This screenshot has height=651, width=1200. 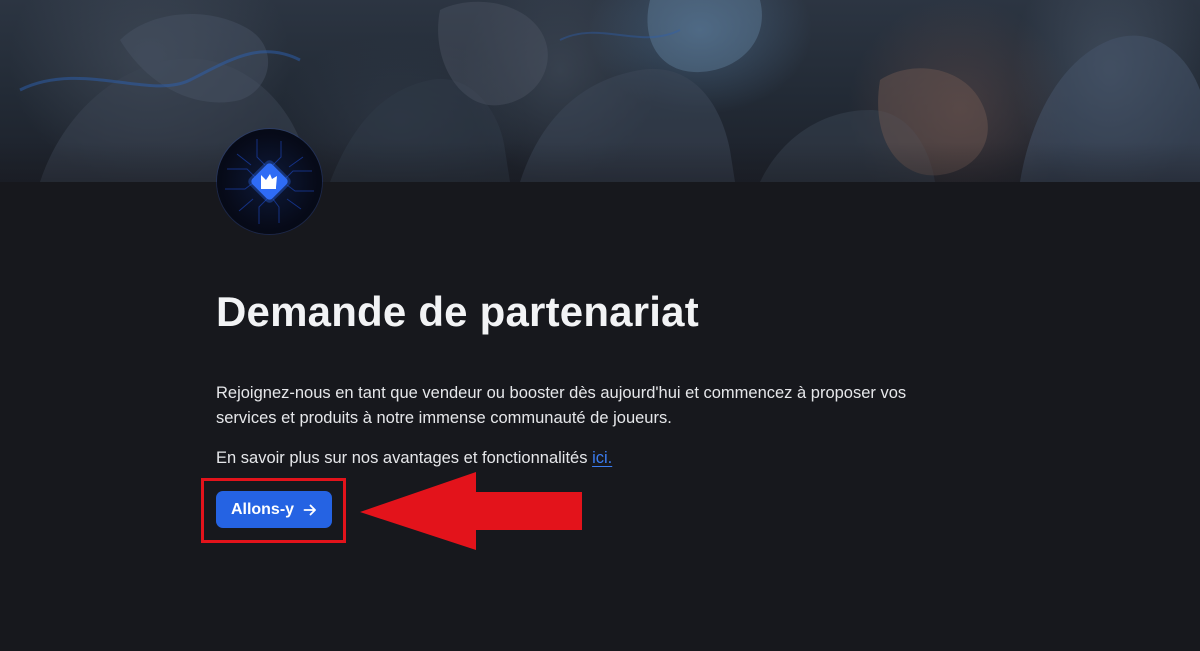 What do you see at coordinates (600, 162) in the screenshot?
I see `hero-fade` at bounding box center [600, 162].